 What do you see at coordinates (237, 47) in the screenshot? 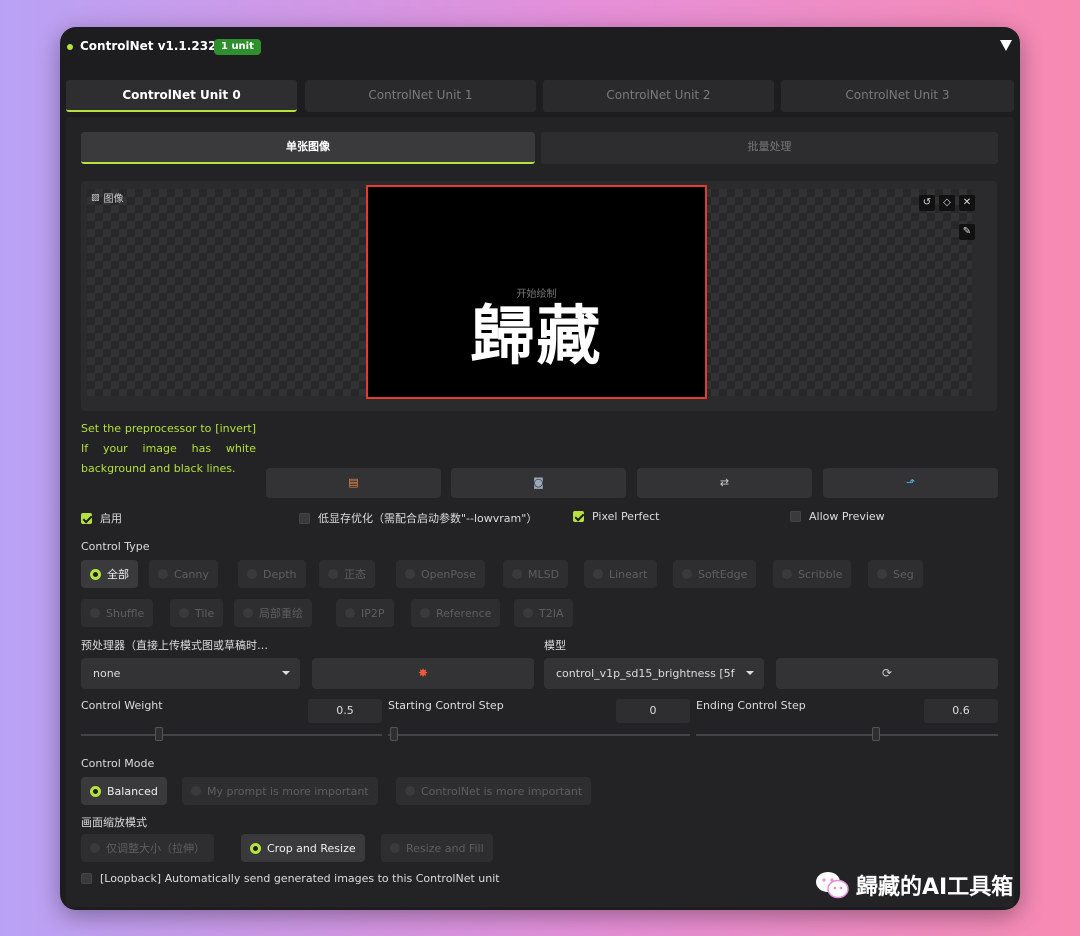
I see `unit-count-badge: 1 unit` at bounding box center [237, 47].